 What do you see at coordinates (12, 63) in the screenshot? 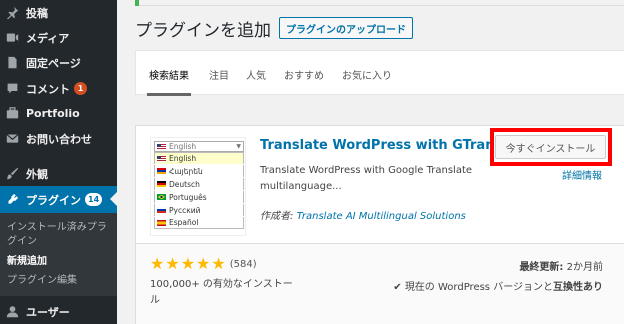
I see `page-icon` at bounding box center [12, 63].